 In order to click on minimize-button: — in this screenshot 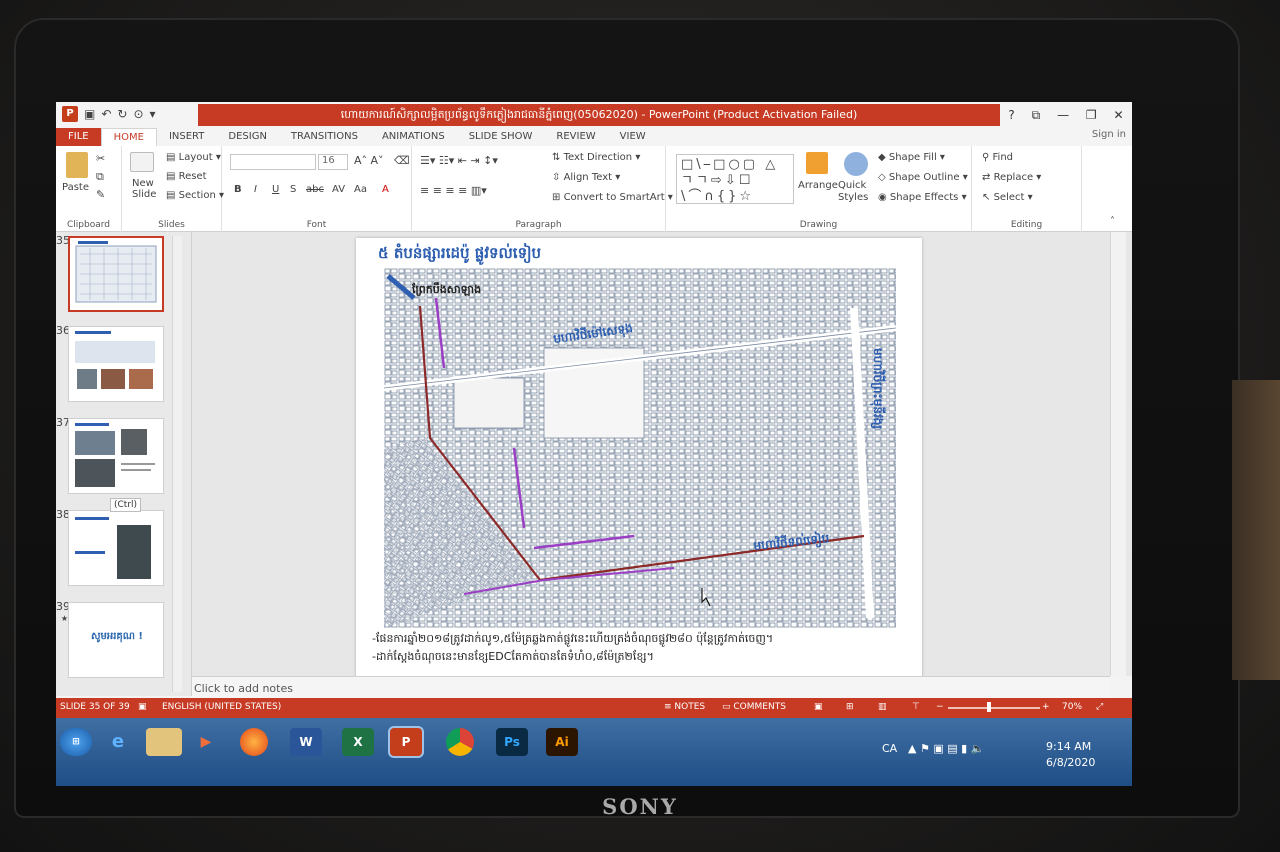, I will do `click(1063, 115)`.